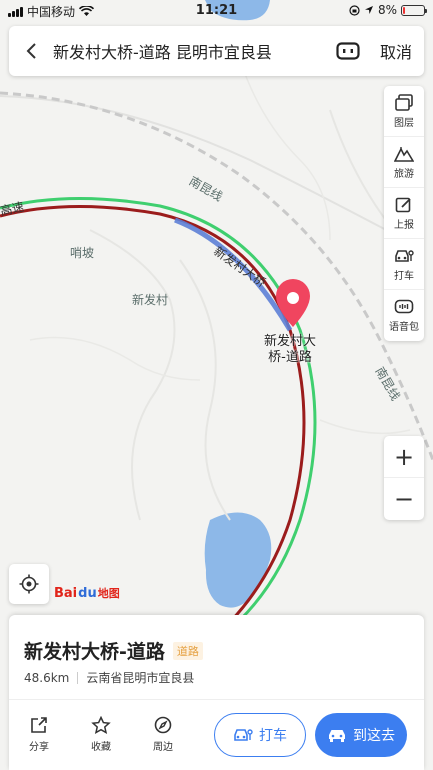 The height and width of the screenshot is (770, 433). What do you see at coordinates (94, 652) in the screenshot?
I see `place-title: 新发村大桥-道路` at bounding box center [94, 652].